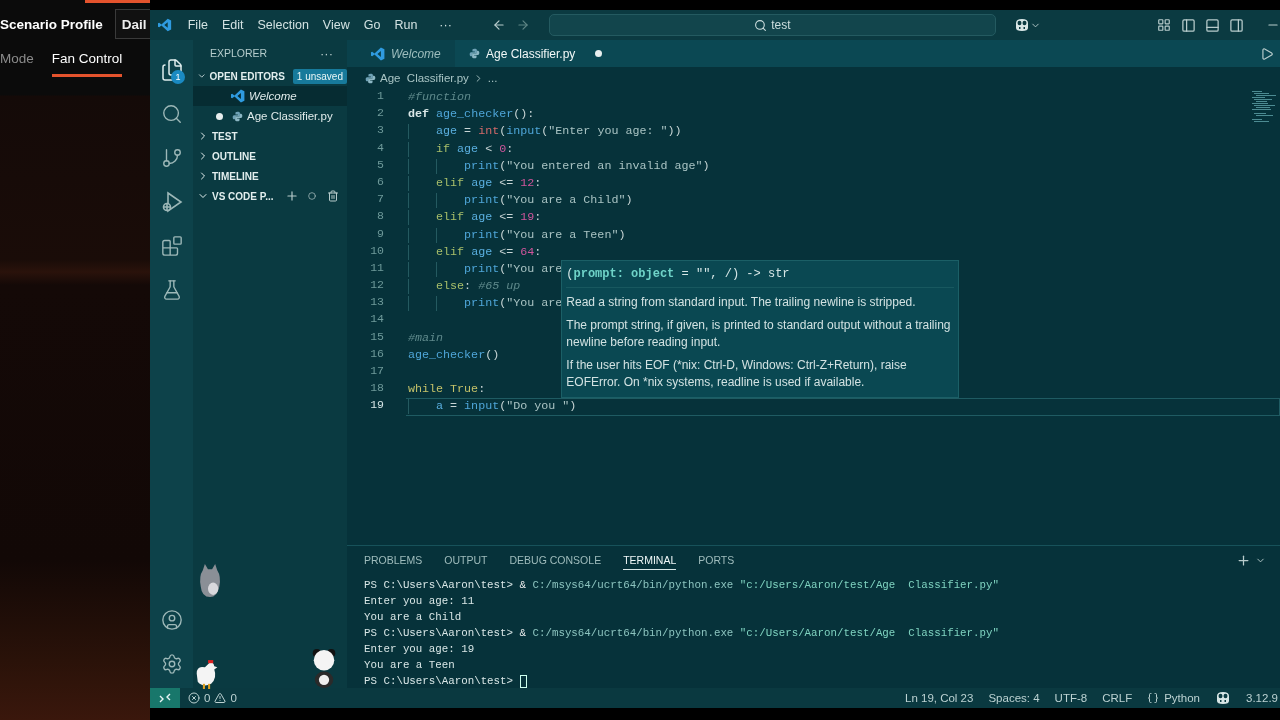 The width and height of the screenshot is (1280, 720). Describe the element at coordinates (270, 116) in the screenshot. I see `open-editor-item: Age Classifier.py` at that location.